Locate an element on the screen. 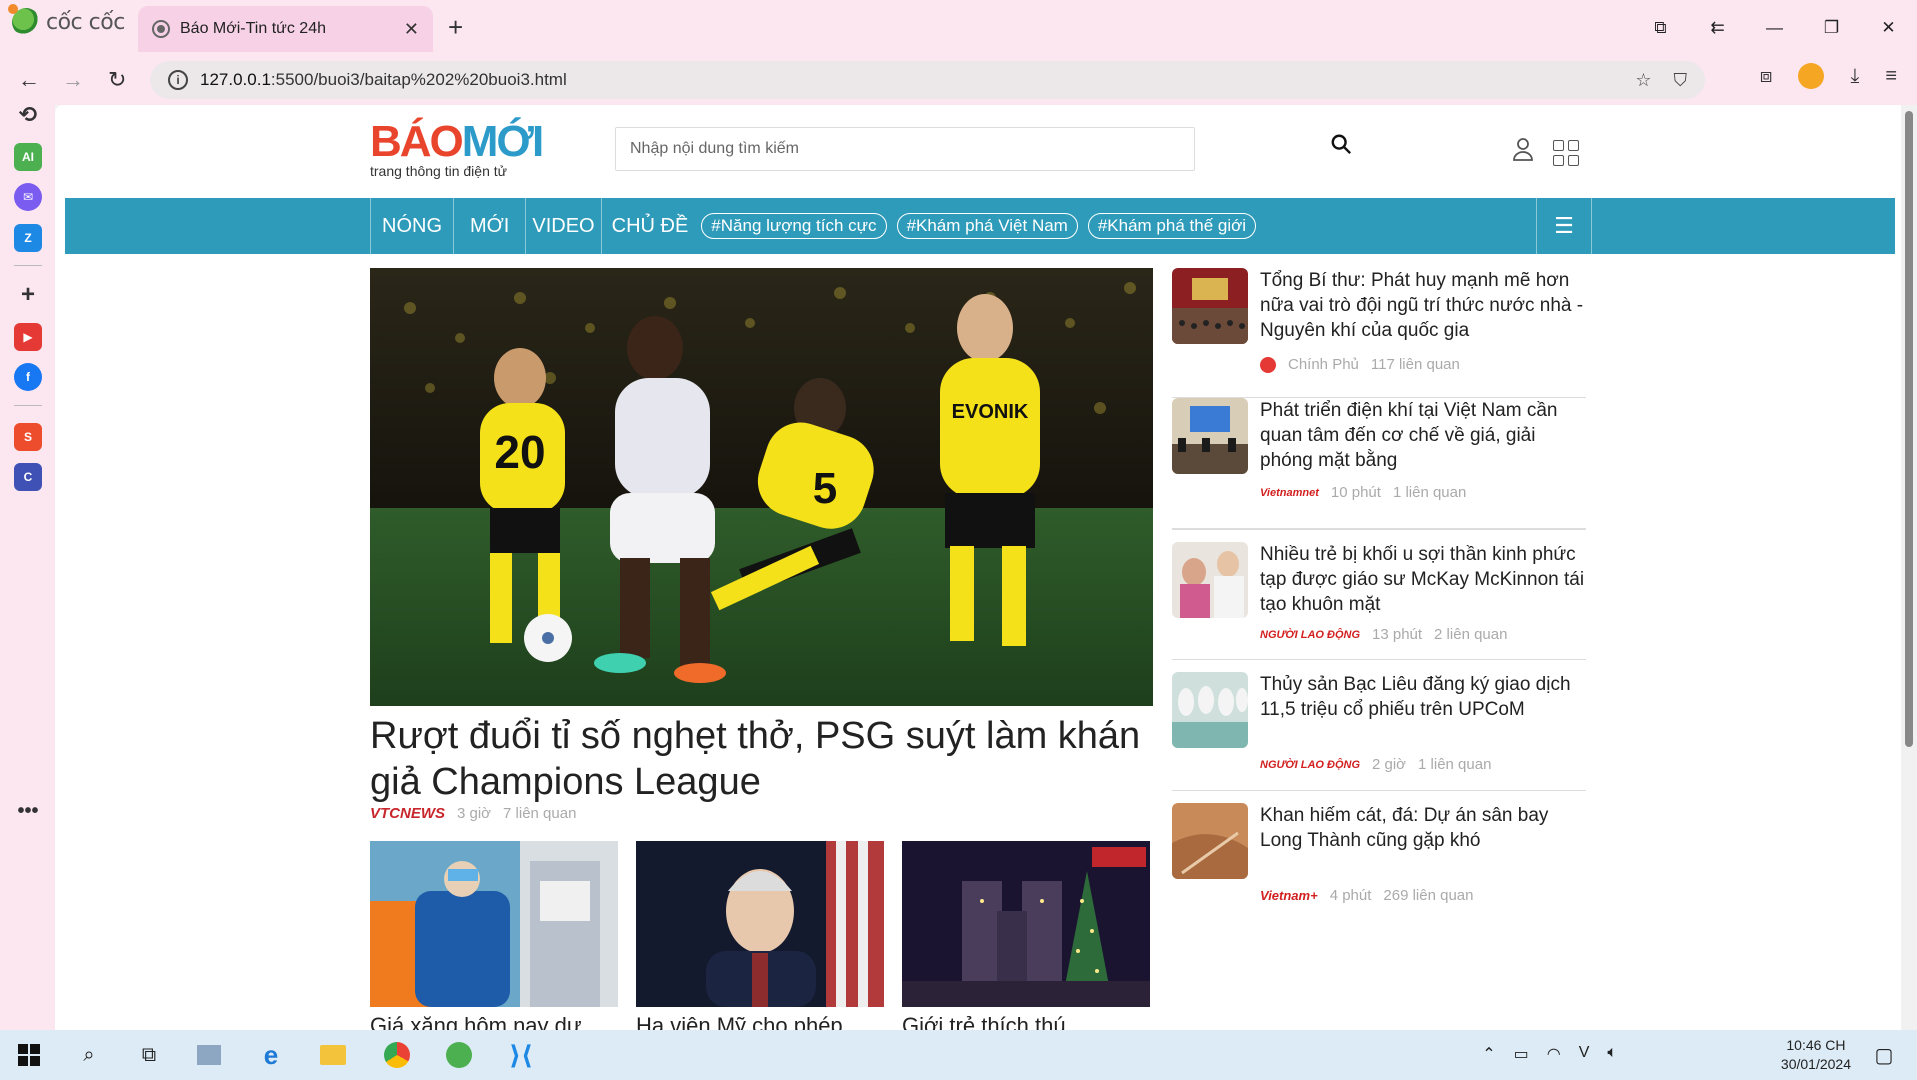 The height and width of the screenshot is (1080, 1917). volume-icon: 🔈︎ is located at coordinates (1612, 1054).